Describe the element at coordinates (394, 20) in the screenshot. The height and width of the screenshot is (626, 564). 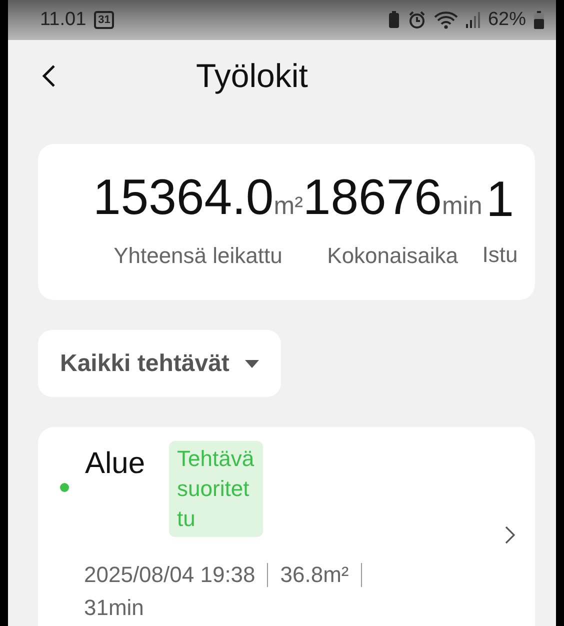
I see `battery-saver-icon` at that location.